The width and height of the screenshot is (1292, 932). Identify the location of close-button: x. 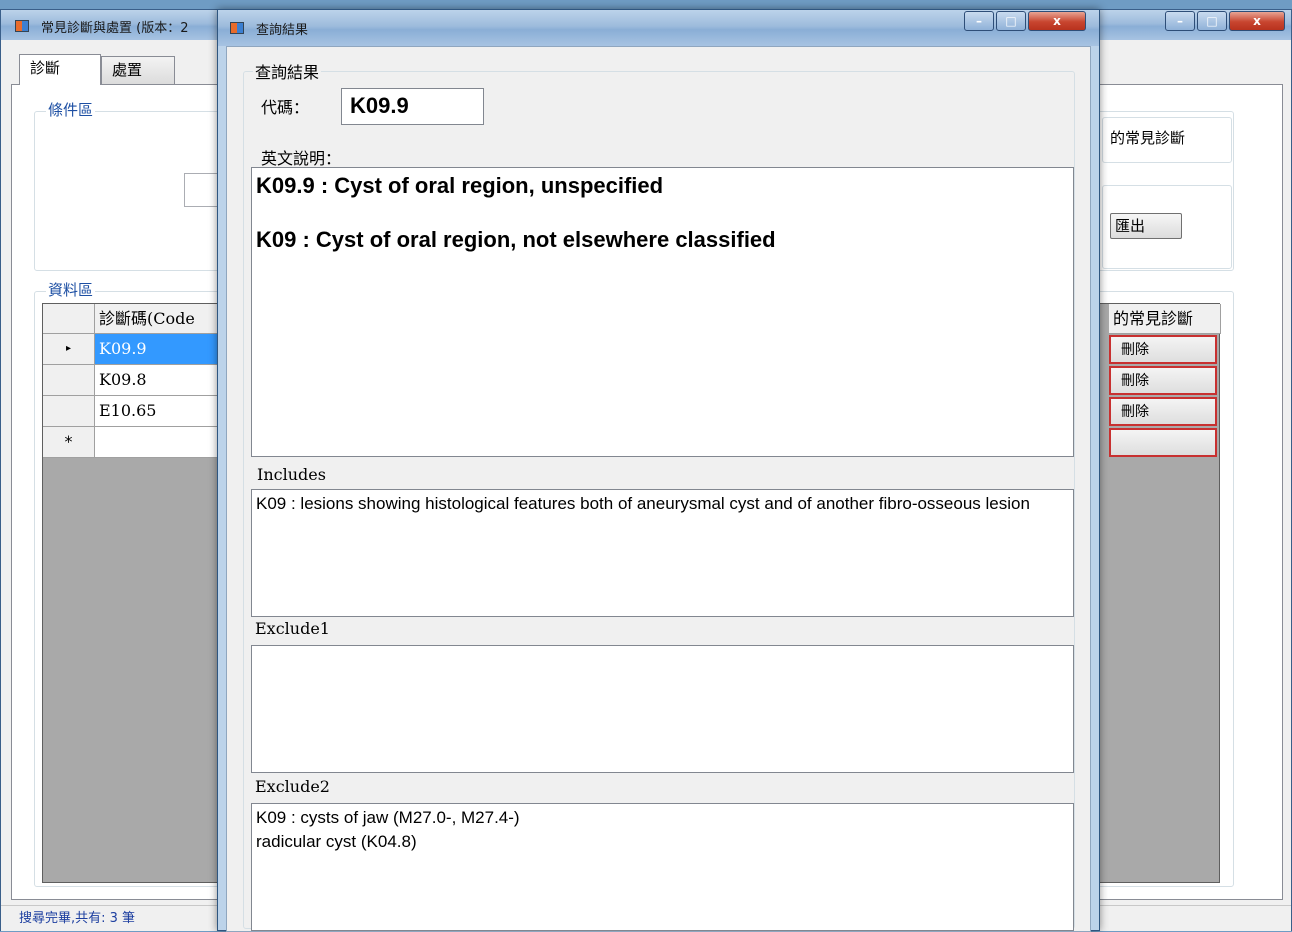
(1257, 21).